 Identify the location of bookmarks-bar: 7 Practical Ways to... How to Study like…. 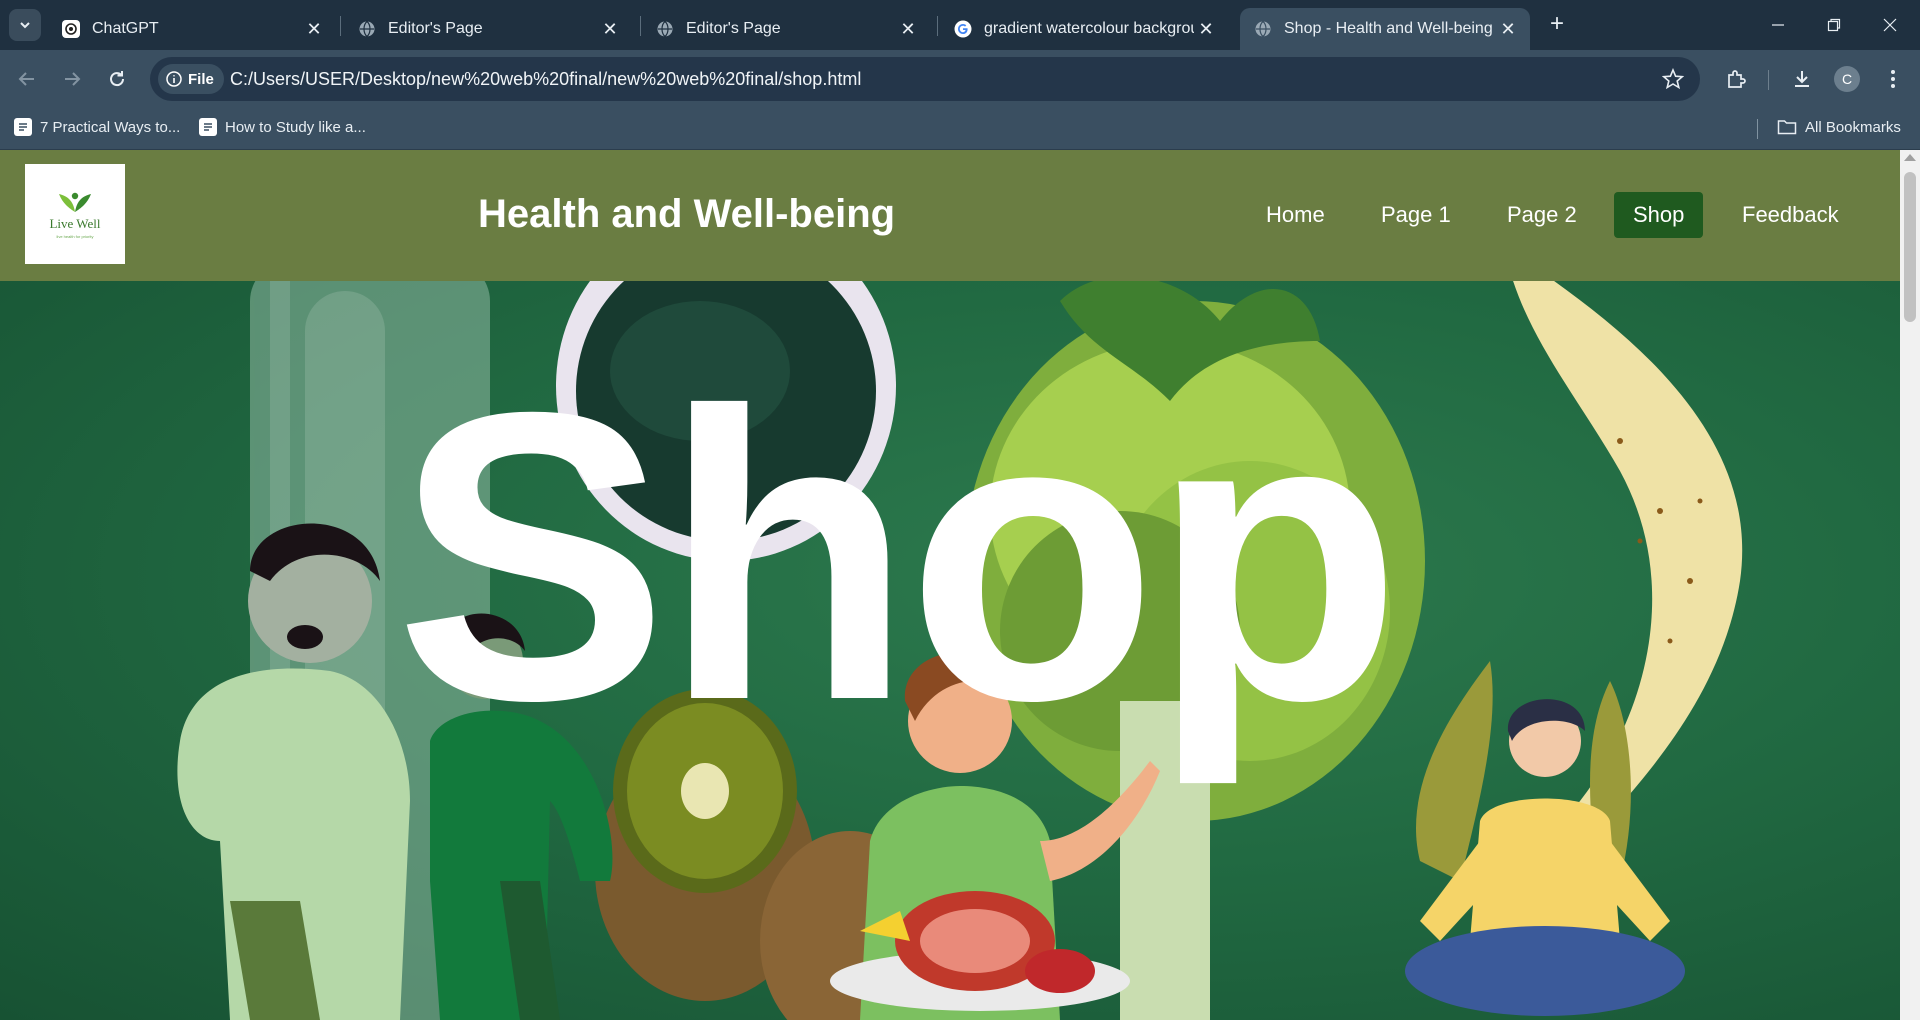
(960, 129).